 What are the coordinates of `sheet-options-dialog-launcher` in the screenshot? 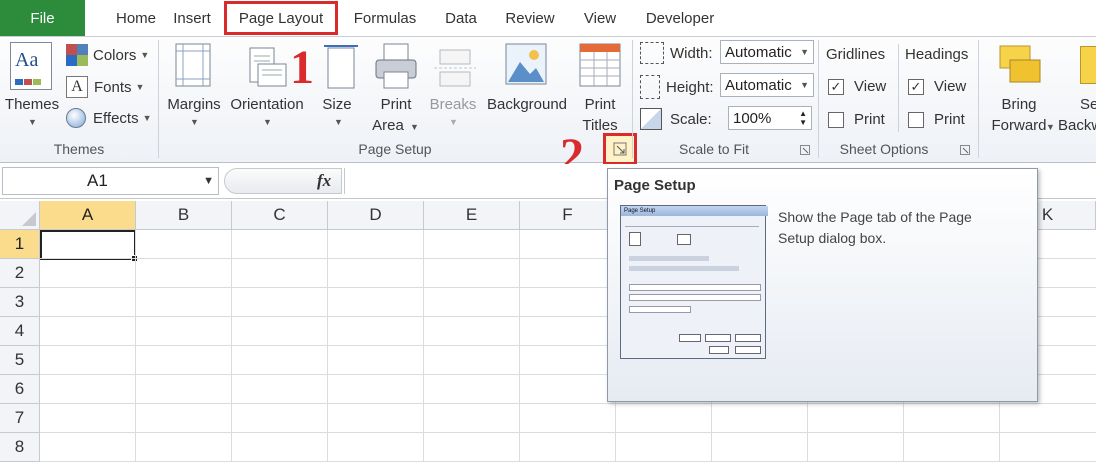 It's located at (965, 151).